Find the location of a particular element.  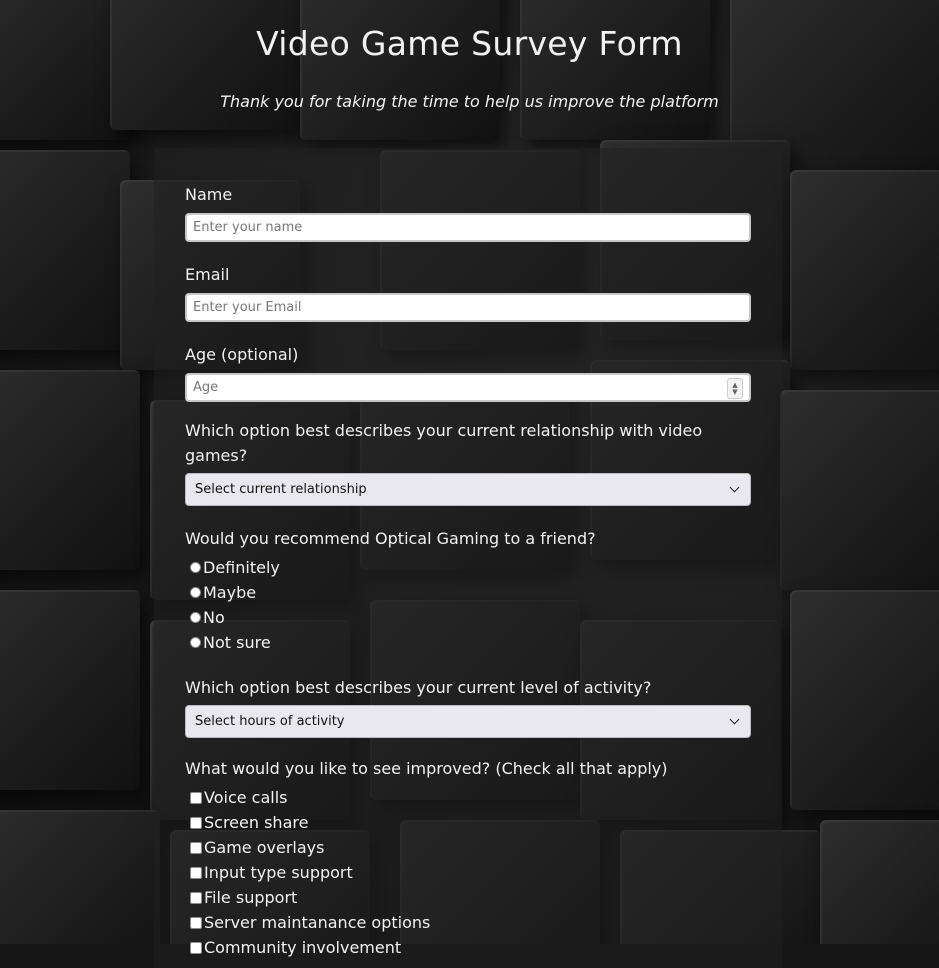

email-input: Enter your Email is located at coordinates (468, 307).